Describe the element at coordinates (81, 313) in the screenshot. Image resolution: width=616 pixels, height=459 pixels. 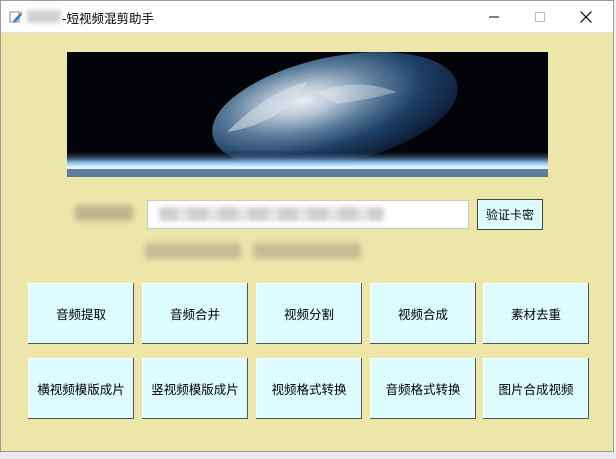
I see `audio-extract-button: 音频提取` at that location.